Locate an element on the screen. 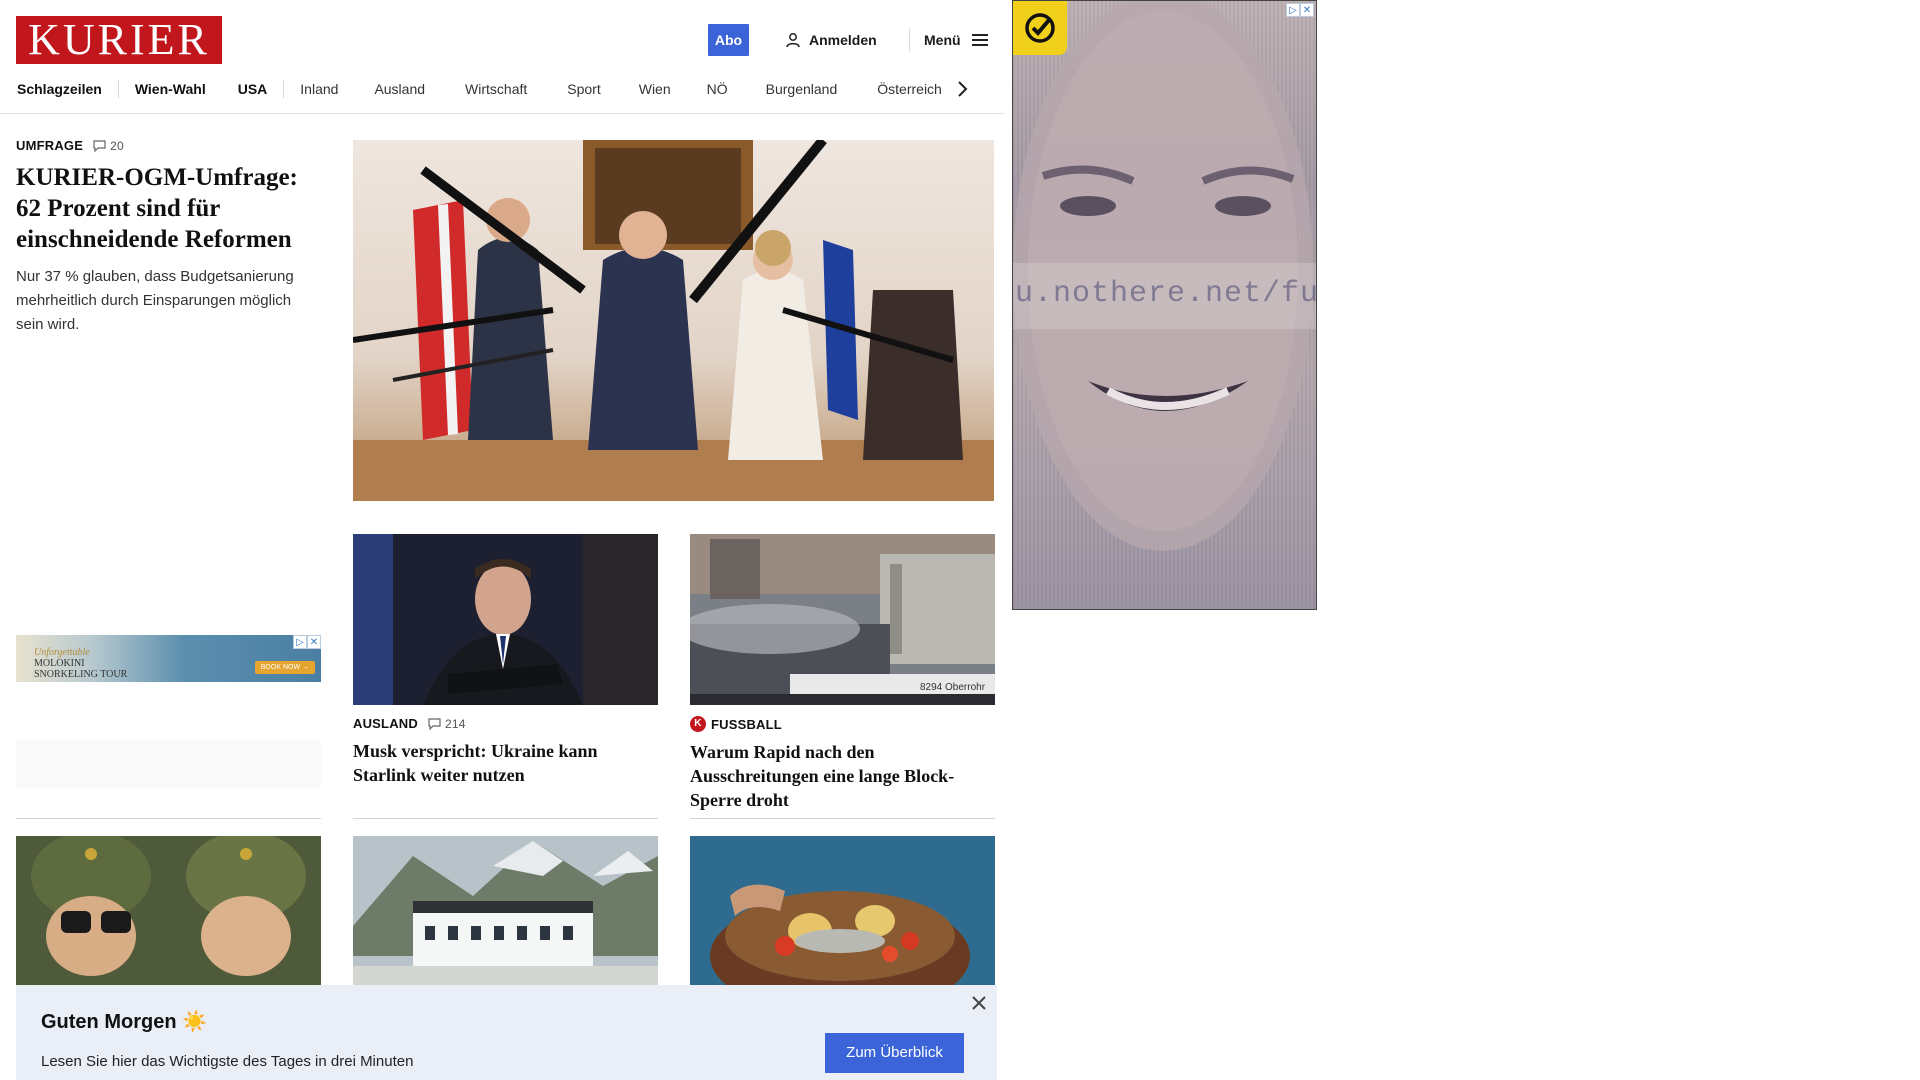 The image size is (1920, 1080). card-image-musk is located at coordinates (505, 619).